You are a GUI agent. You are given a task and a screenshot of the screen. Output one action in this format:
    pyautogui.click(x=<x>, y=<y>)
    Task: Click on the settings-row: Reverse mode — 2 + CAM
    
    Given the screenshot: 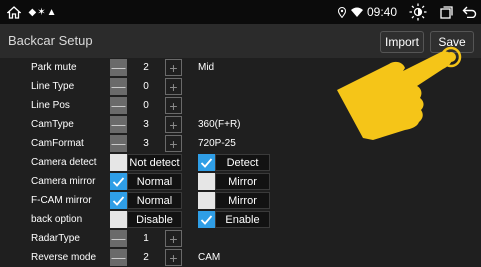 What is the action you would take?
    pyautogui.click(x=240, y=257)
    